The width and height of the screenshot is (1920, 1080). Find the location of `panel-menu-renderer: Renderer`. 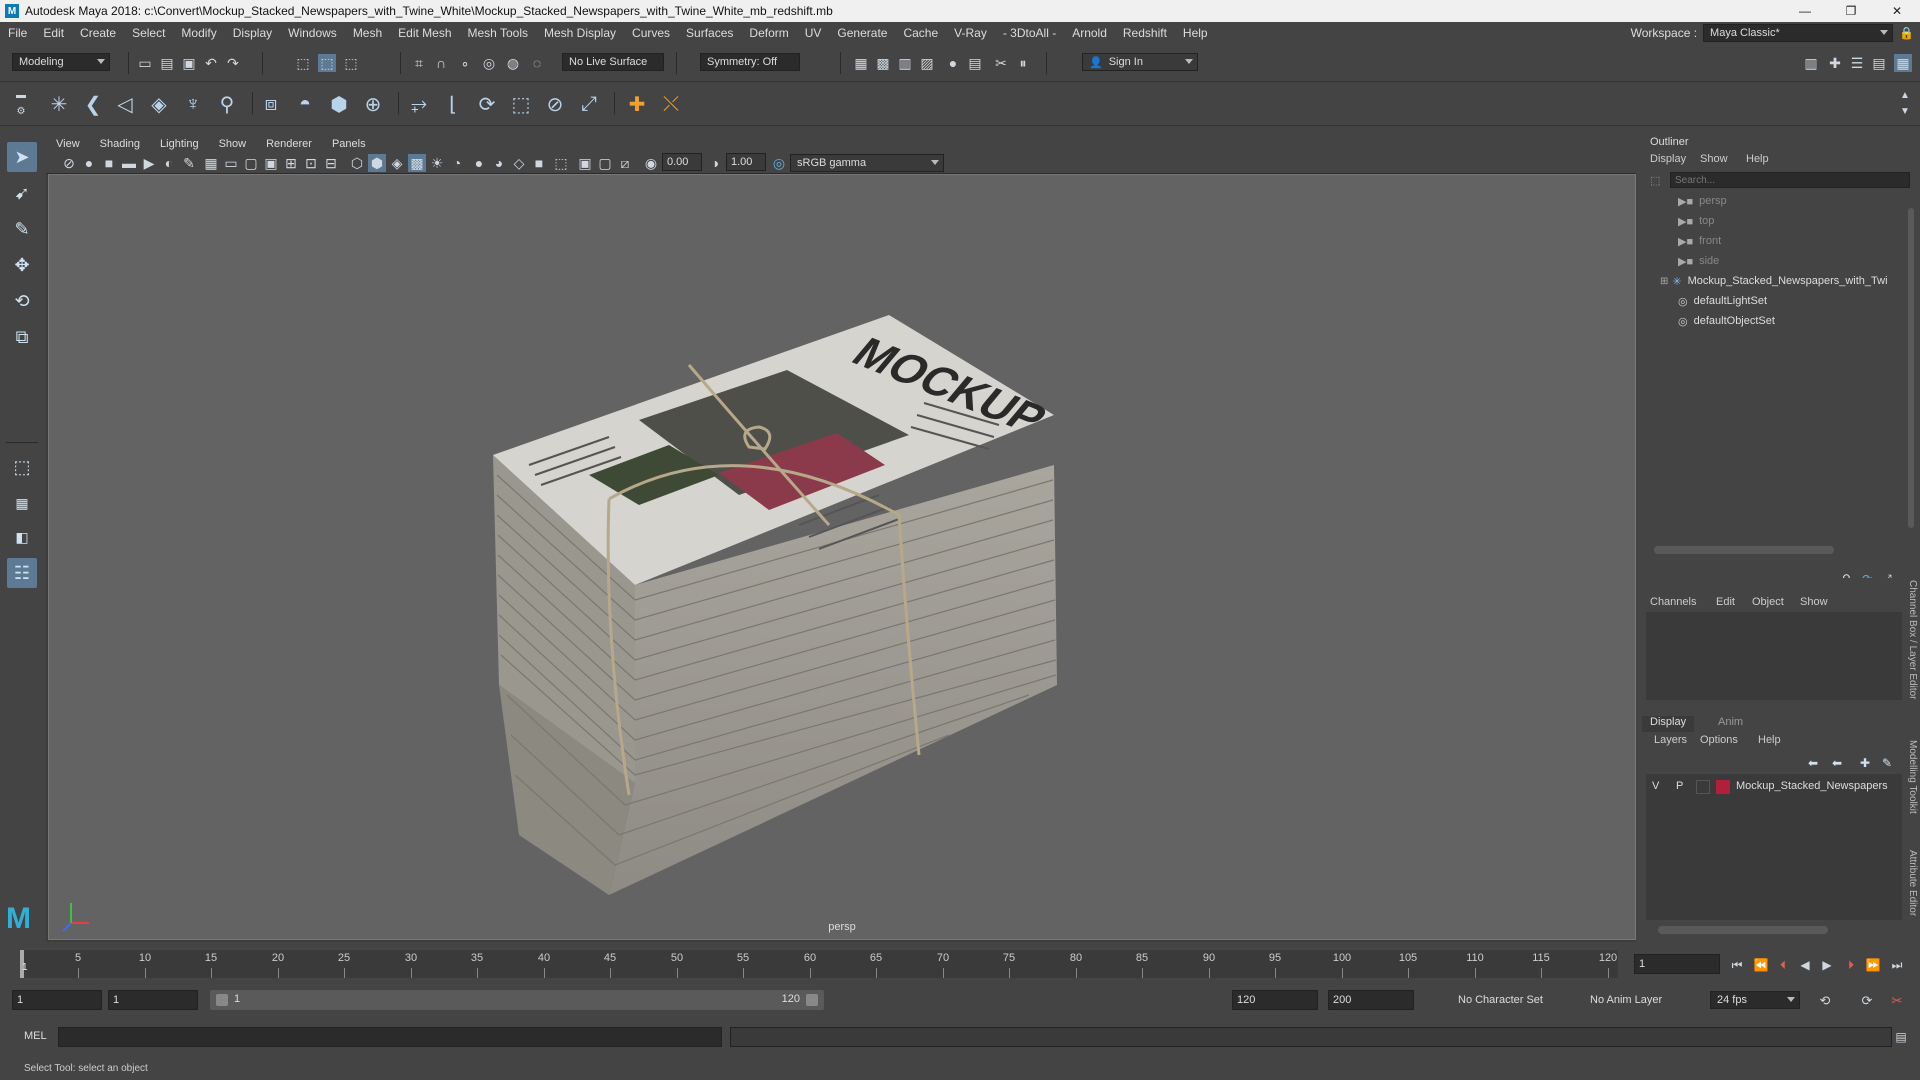

panel-menu-renderer: Renderer is located at coordinates (289, 144).